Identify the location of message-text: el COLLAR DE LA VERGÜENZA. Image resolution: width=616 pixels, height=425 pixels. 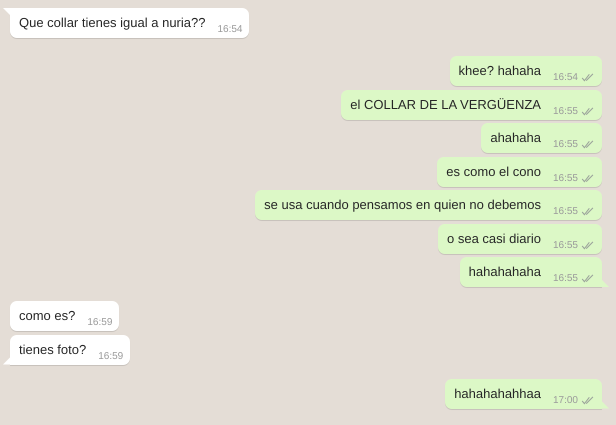
(445, 105).